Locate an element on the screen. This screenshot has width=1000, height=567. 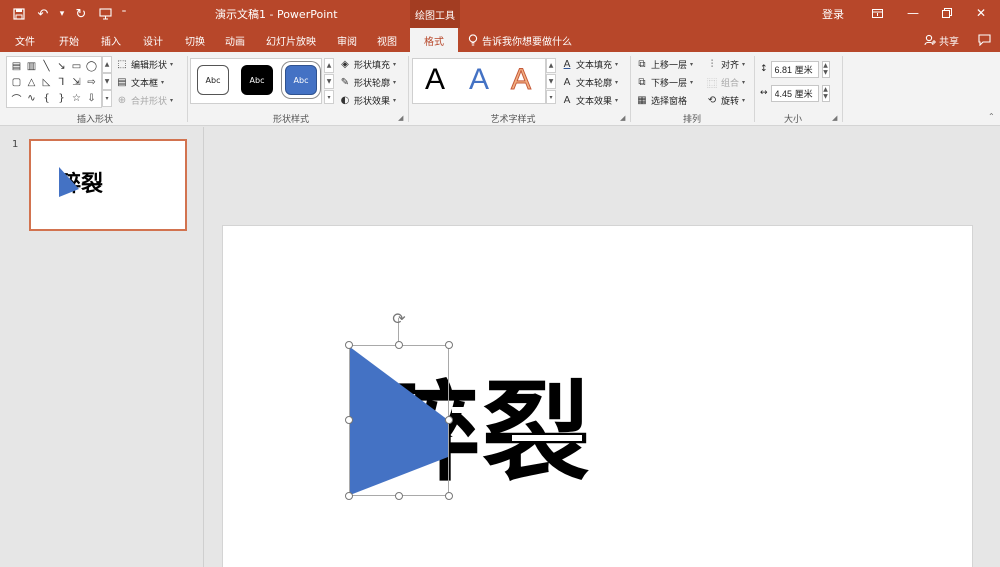
shapes-more-icon: ▾ is located at coordinates (107, 98).